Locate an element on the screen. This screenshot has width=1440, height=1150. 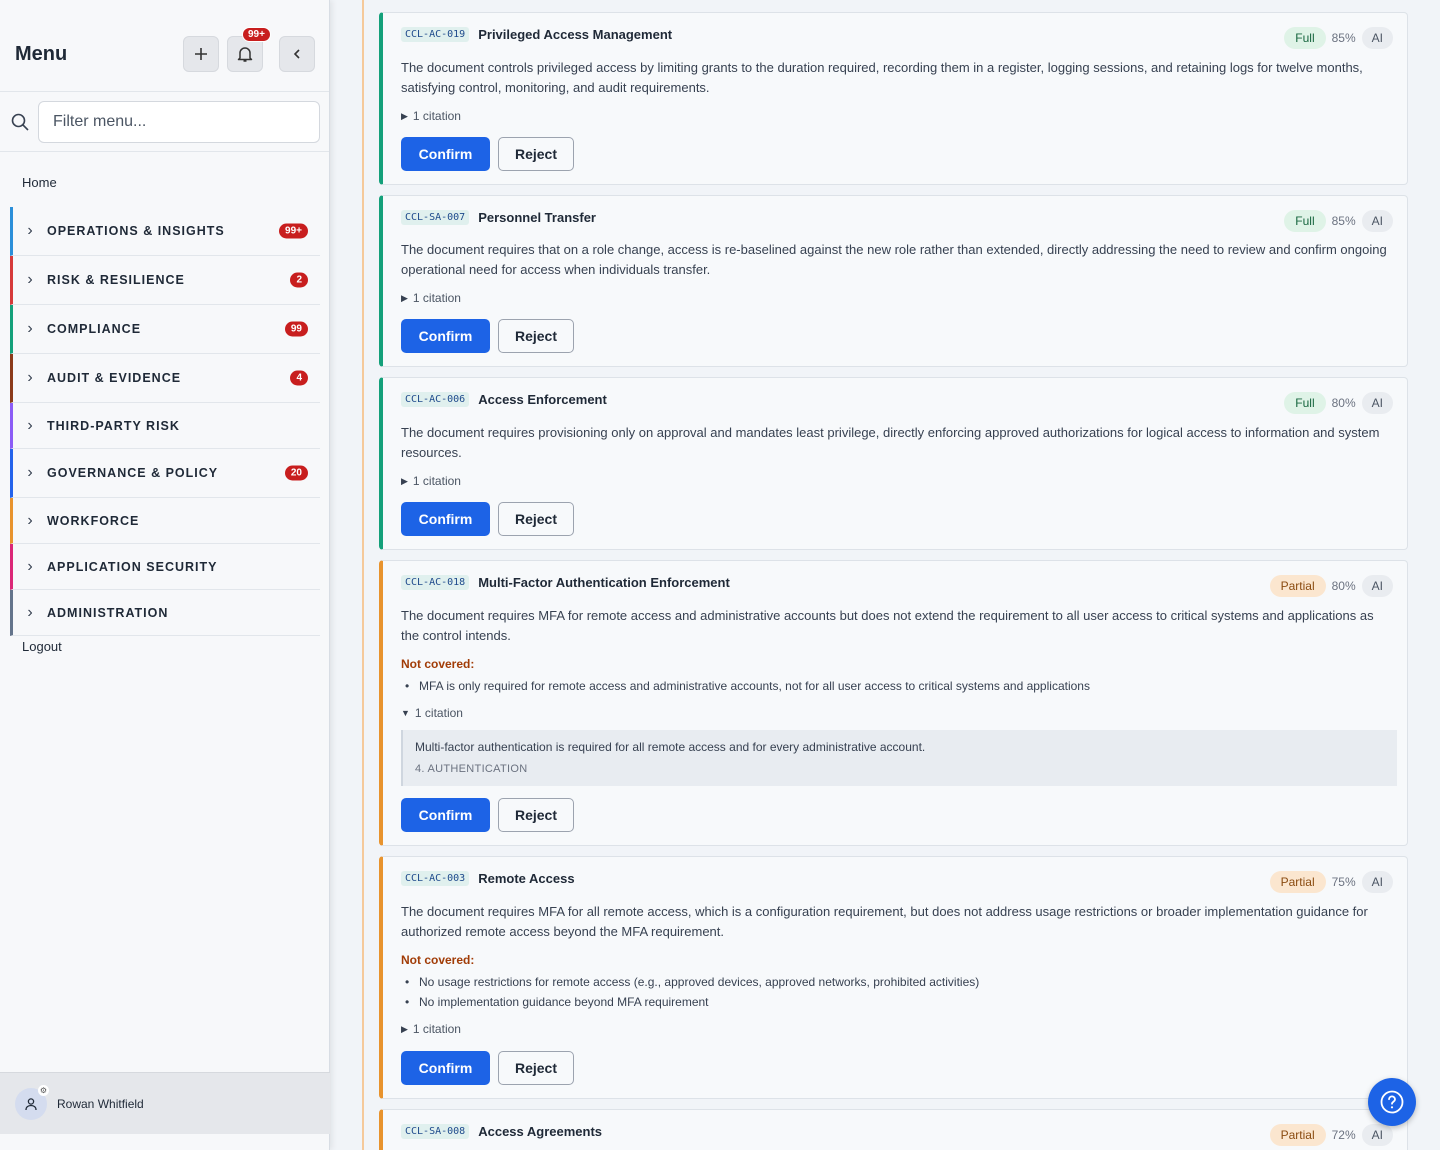
help-button is located at coordinates (1392, 1102).